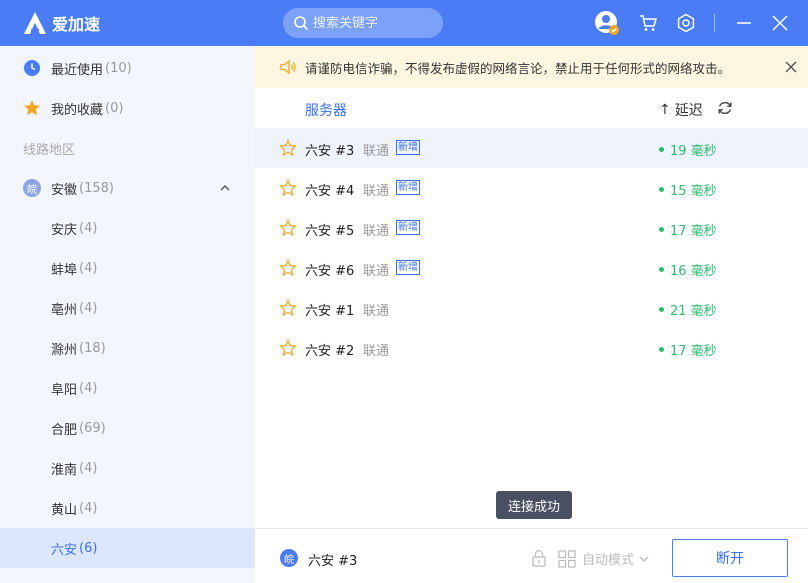  I want to click on table-row: 六安 #1 联通 21 毫秒, so click(531, 308).